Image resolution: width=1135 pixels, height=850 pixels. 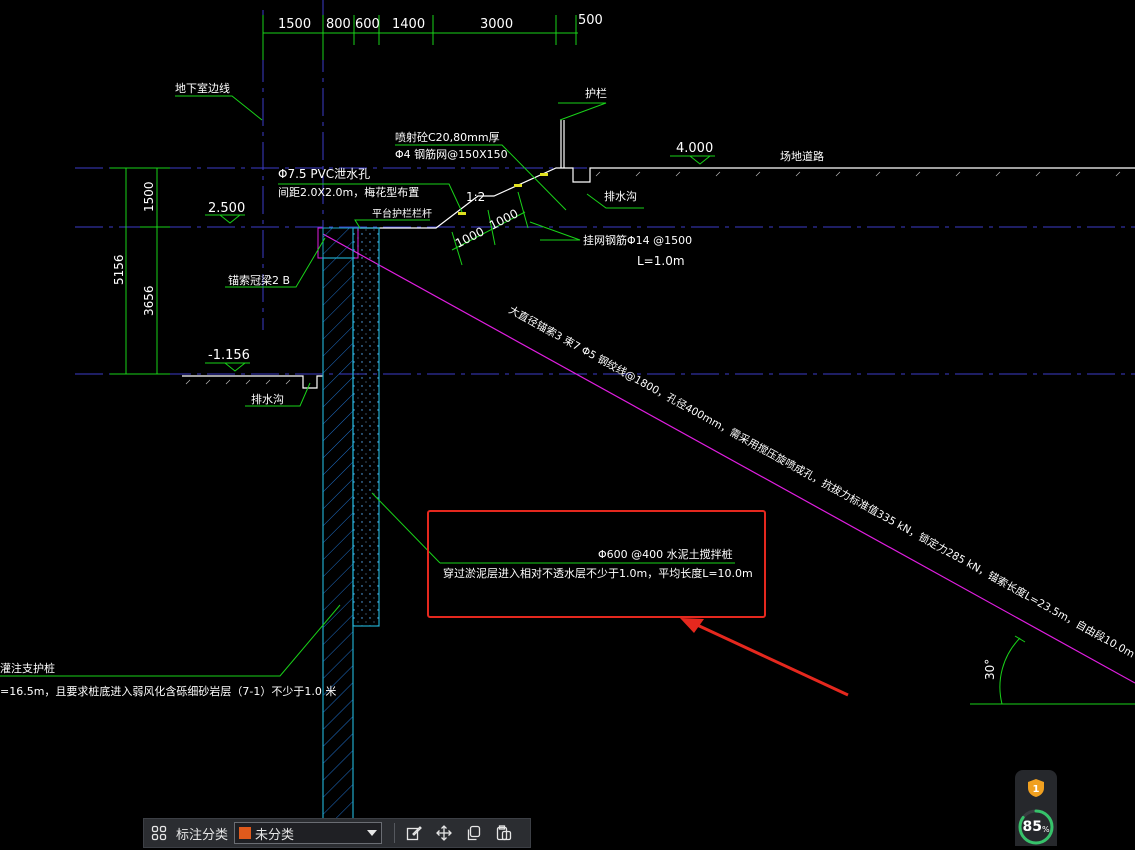 I want to click on dim-vertical-total: 5156, so click(x=119, y=269).